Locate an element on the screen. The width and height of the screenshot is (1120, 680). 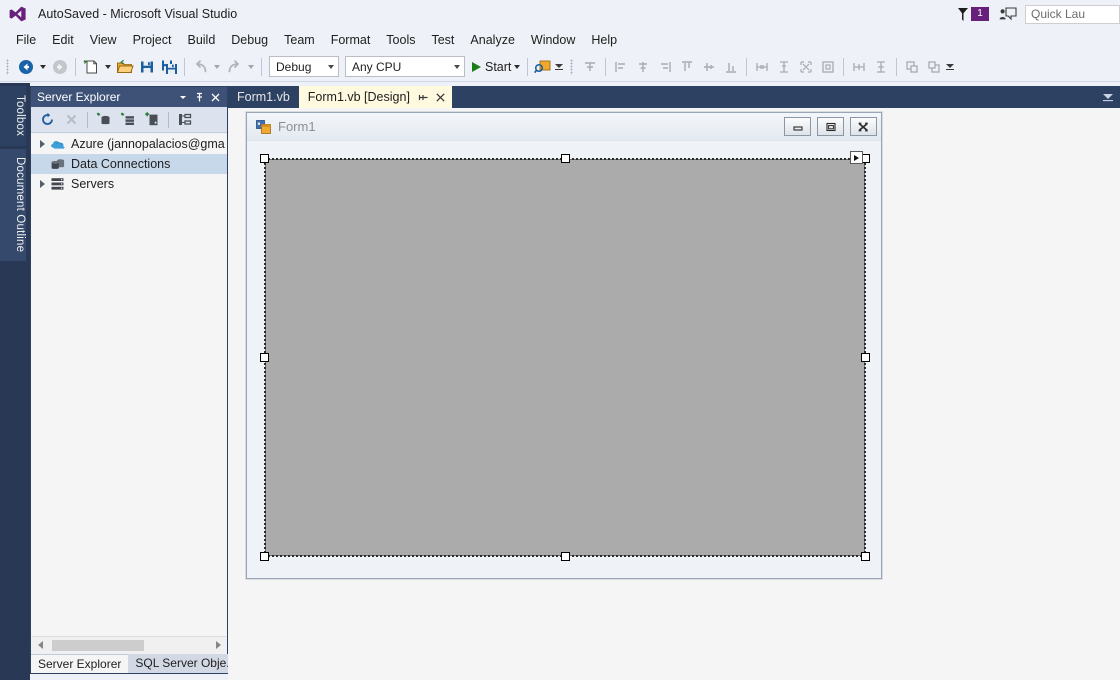
vertical-spacing-button is located at coordinates (881, 67).